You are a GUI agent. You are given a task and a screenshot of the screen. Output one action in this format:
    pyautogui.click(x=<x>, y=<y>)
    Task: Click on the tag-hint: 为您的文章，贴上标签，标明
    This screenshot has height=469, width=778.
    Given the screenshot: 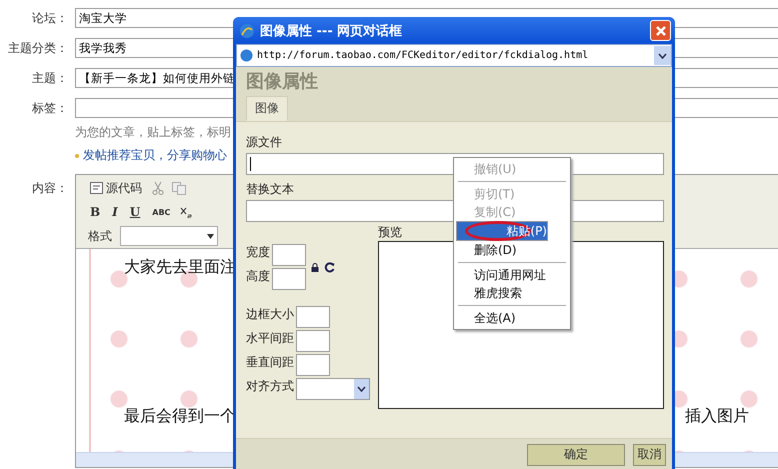 What is the action you would take?
    pyautogui.click(x=153, y=132)
    